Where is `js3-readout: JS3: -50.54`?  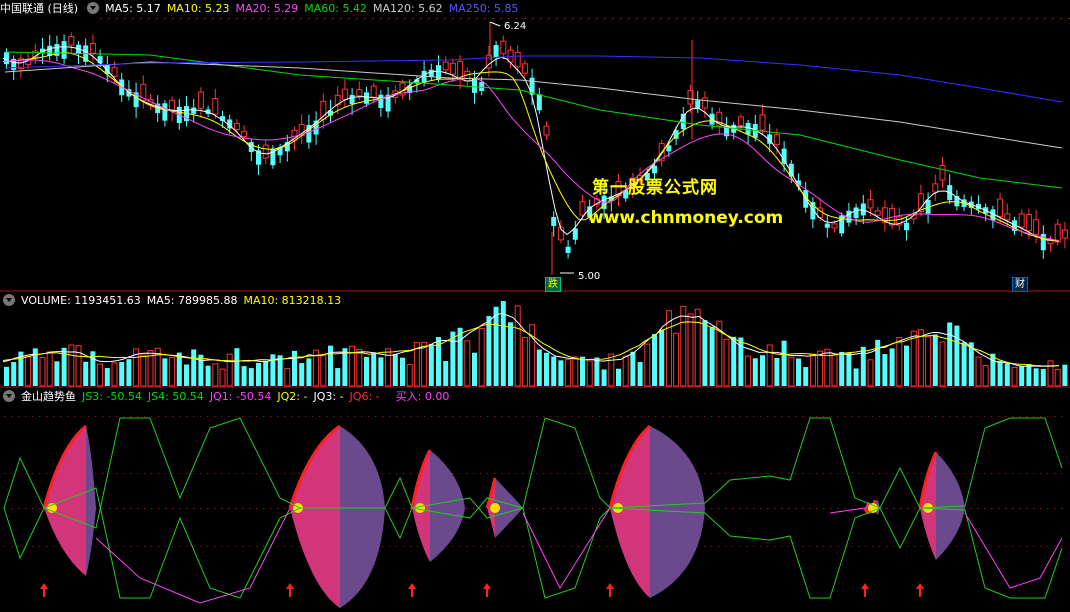
js3-readout: JS3: -50.54 is located at coordinates (112, 396).